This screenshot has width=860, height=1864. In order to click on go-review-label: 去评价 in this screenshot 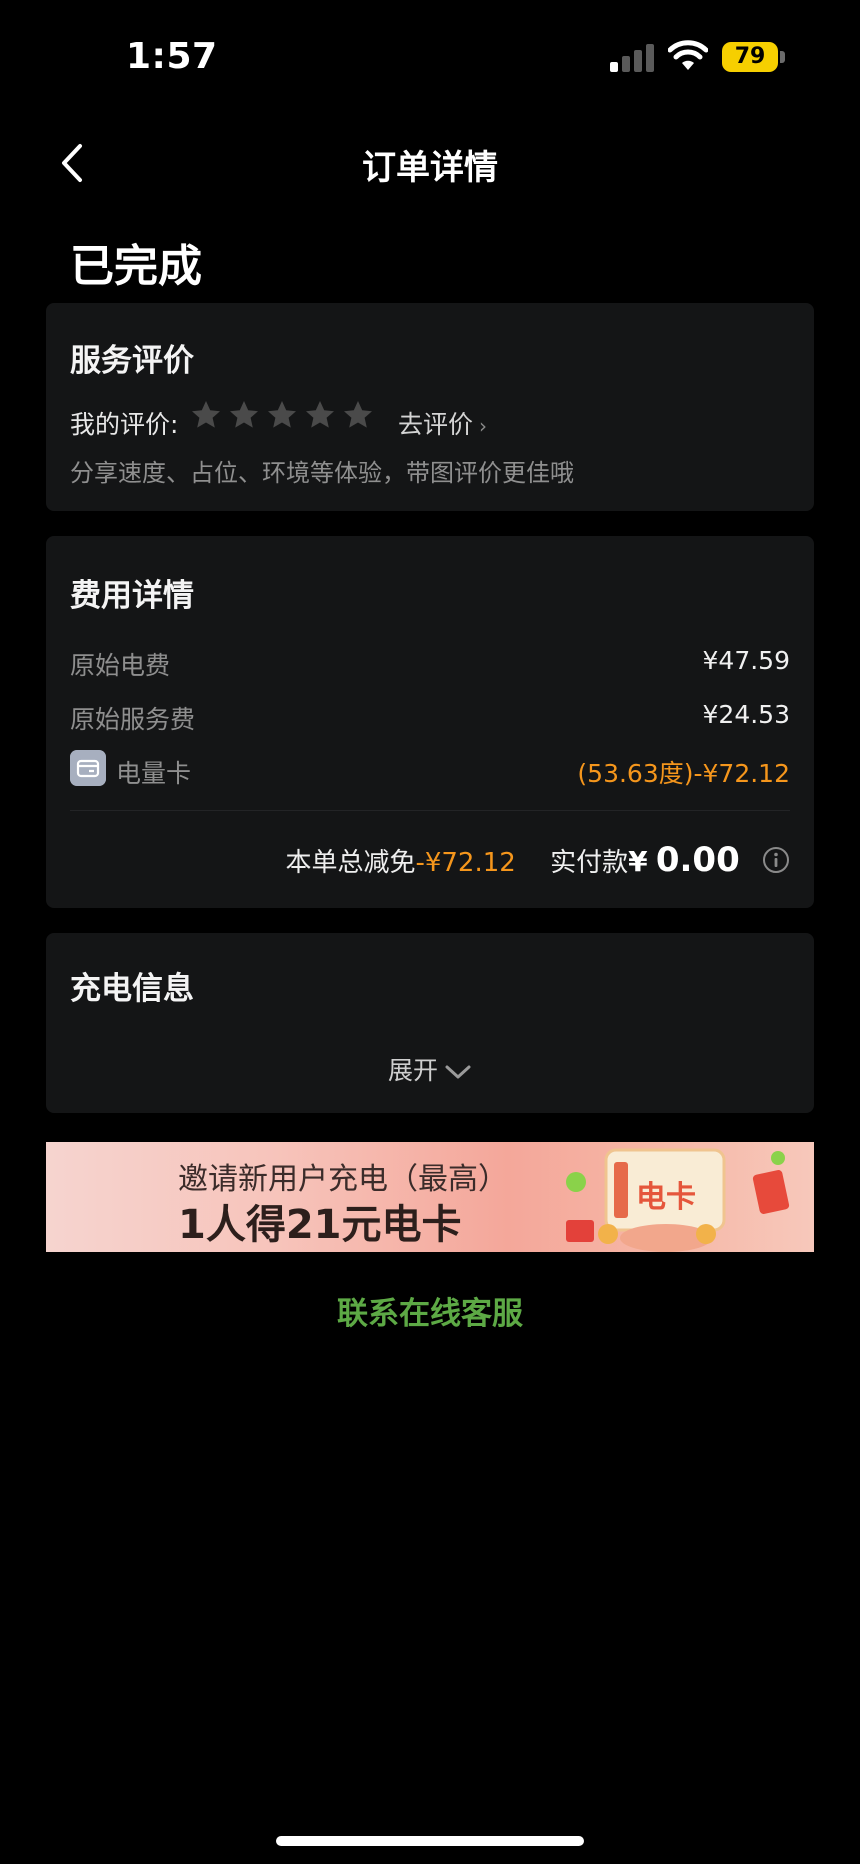, I will do `click(436, 424)`.